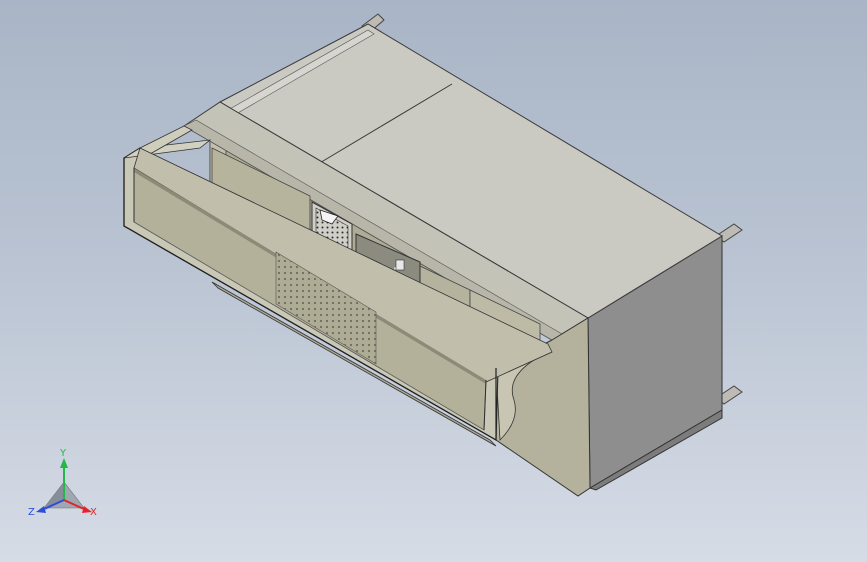 The image size is (867, 562). What do you see at coordinates (62, 483) in the screenshot?
I see `coordinate-triad: Y X Z` at bounding box center [62, 483].